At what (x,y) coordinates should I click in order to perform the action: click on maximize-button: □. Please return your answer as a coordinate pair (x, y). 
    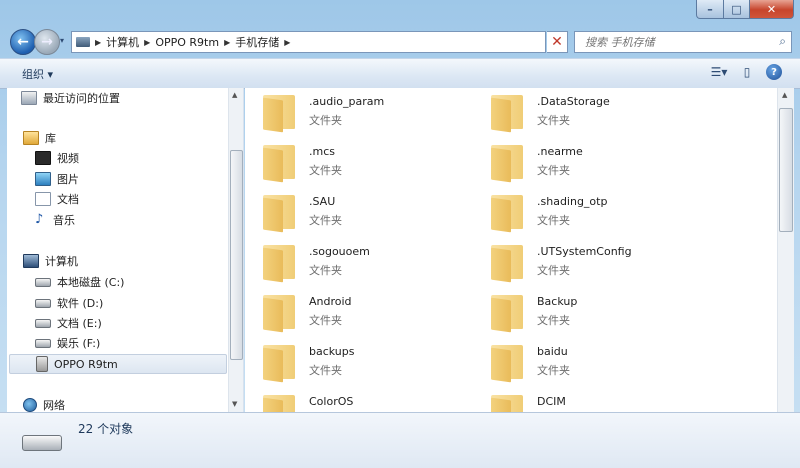
    Looking at the image, I should click on (737, 9).